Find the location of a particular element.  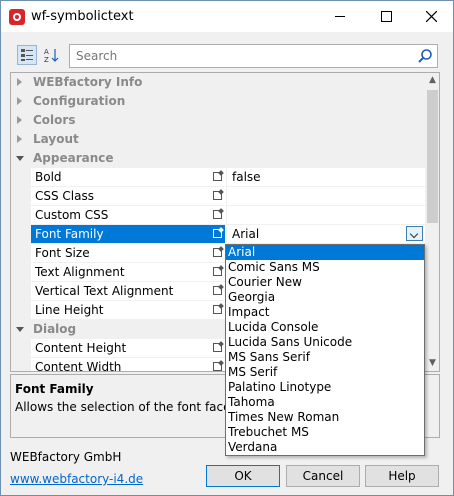

property-row: CSS Class is located at coordinates (218, 196).